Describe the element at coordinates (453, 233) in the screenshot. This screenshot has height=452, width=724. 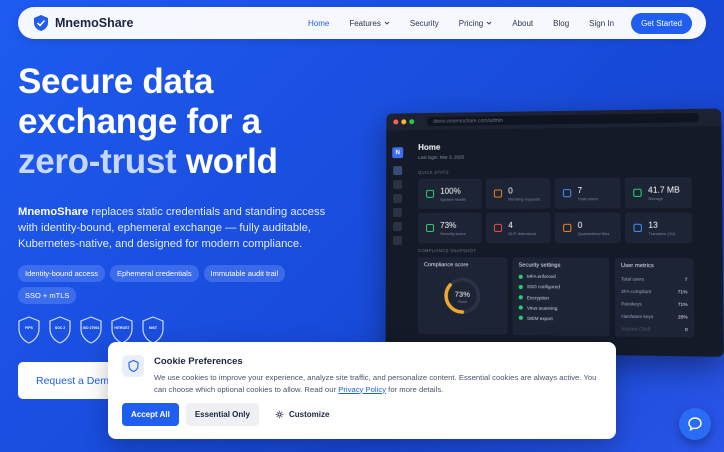
I see `stat-label: Security score` at that location.